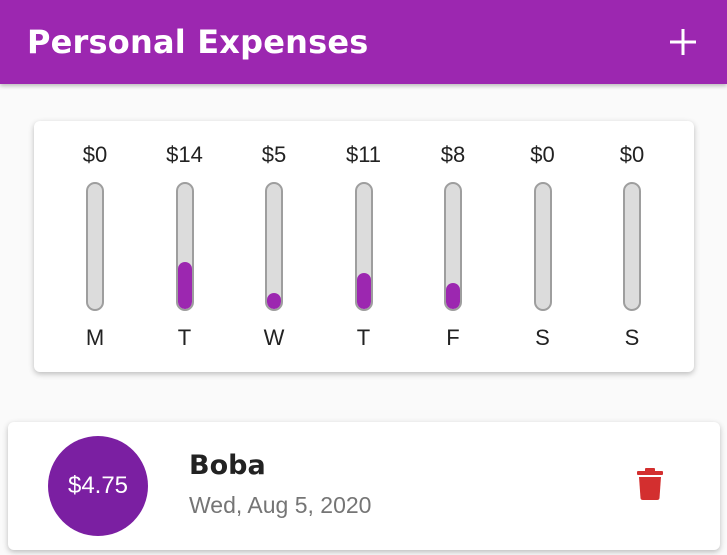 The height and width of the screenshot is (555, 727). Describe the element at coordinates (453, 154) in the screenshot. I see `bar-amount-label: $8` at that location.